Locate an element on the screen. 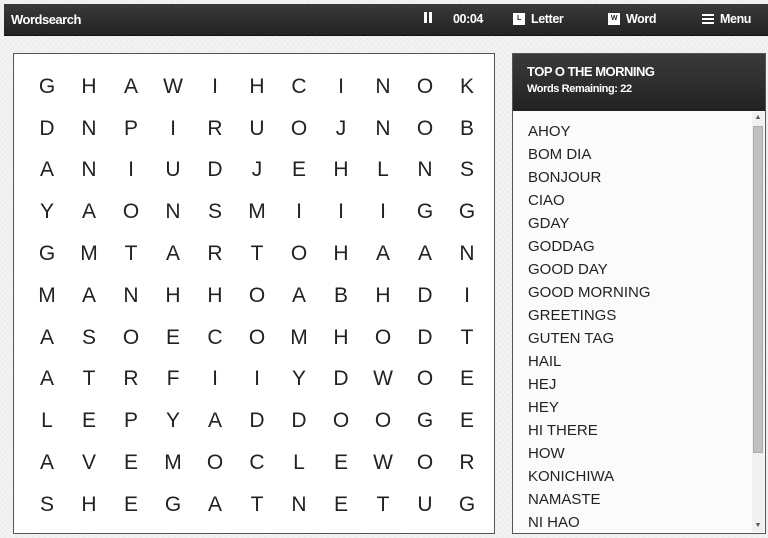  grid-cell: K is located at coordinates (467, 87).